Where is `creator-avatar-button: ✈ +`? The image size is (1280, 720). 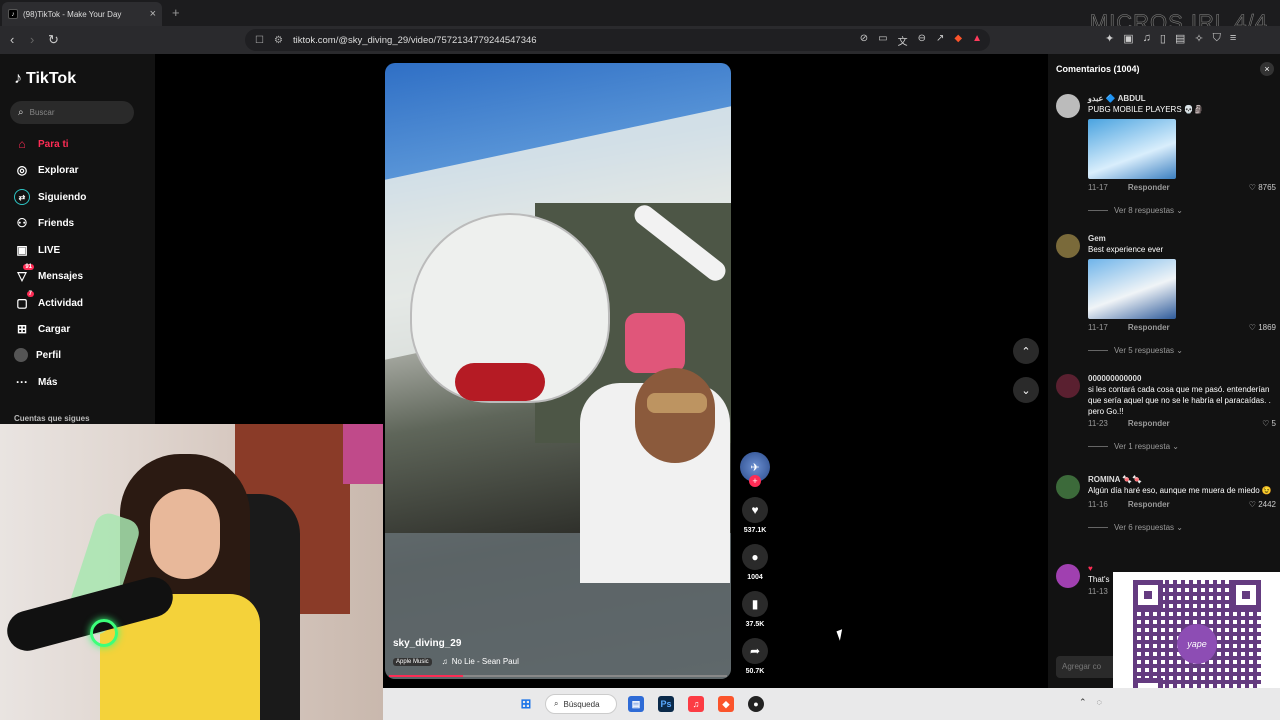 creator-avatar-button: ✈ + is located at coordinates (755, 469).